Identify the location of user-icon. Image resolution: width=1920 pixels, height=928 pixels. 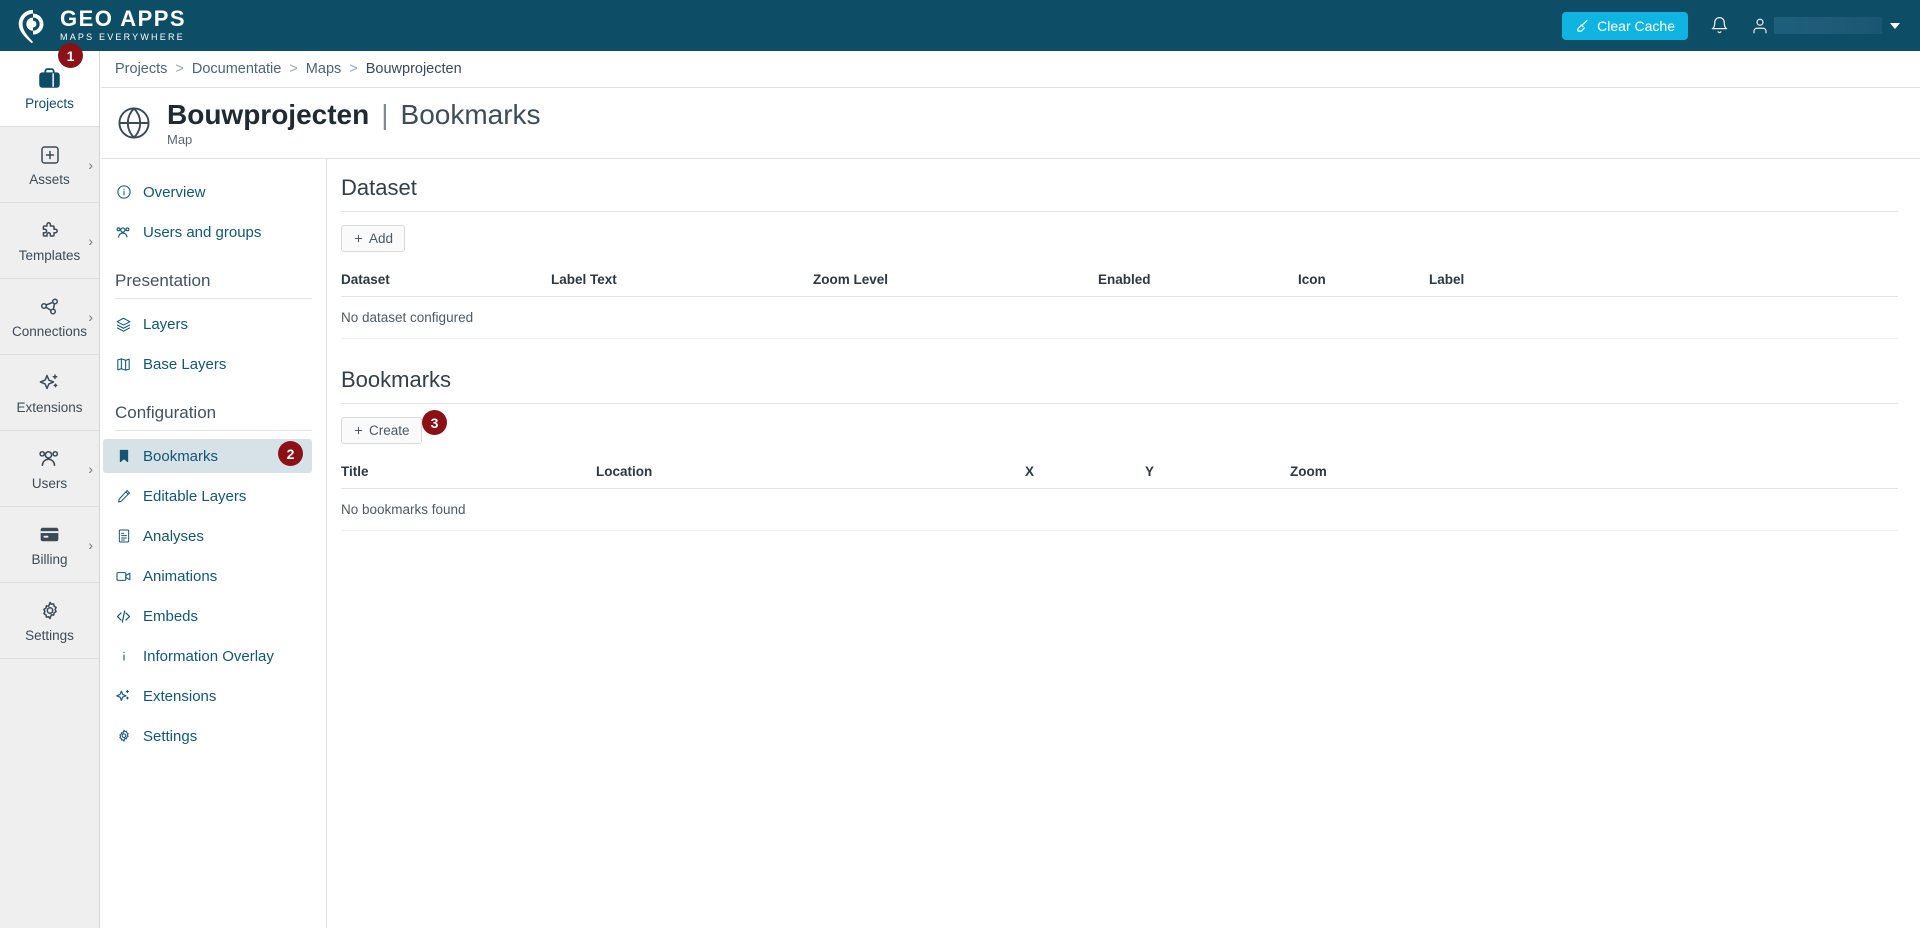
(1760, 25).